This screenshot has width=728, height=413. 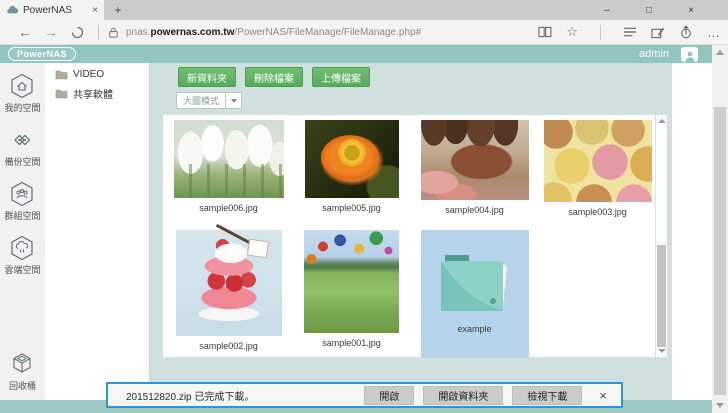 I want to click on recycle-bin-icon, so click(x=22, y=363).